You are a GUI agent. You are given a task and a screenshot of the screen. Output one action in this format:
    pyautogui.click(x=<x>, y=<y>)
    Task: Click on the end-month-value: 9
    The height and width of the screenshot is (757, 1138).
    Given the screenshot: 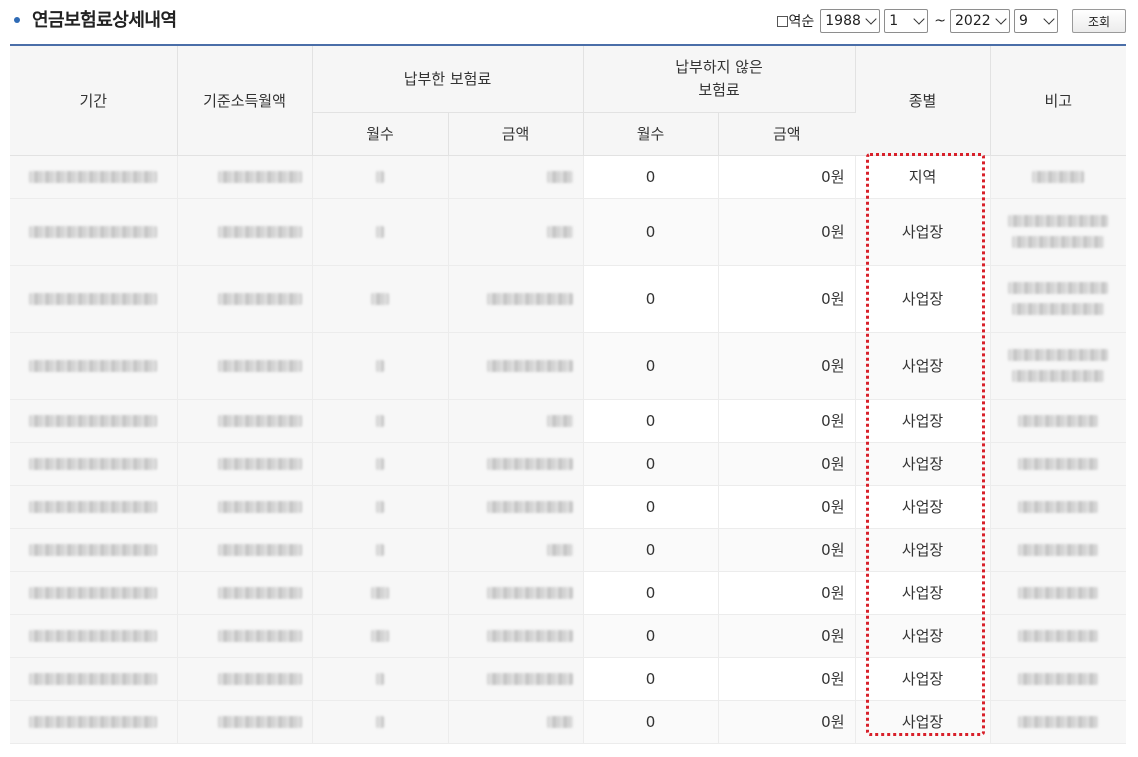 What is the action you would take?
    pyautogui.click(x=1023, y=21)
    